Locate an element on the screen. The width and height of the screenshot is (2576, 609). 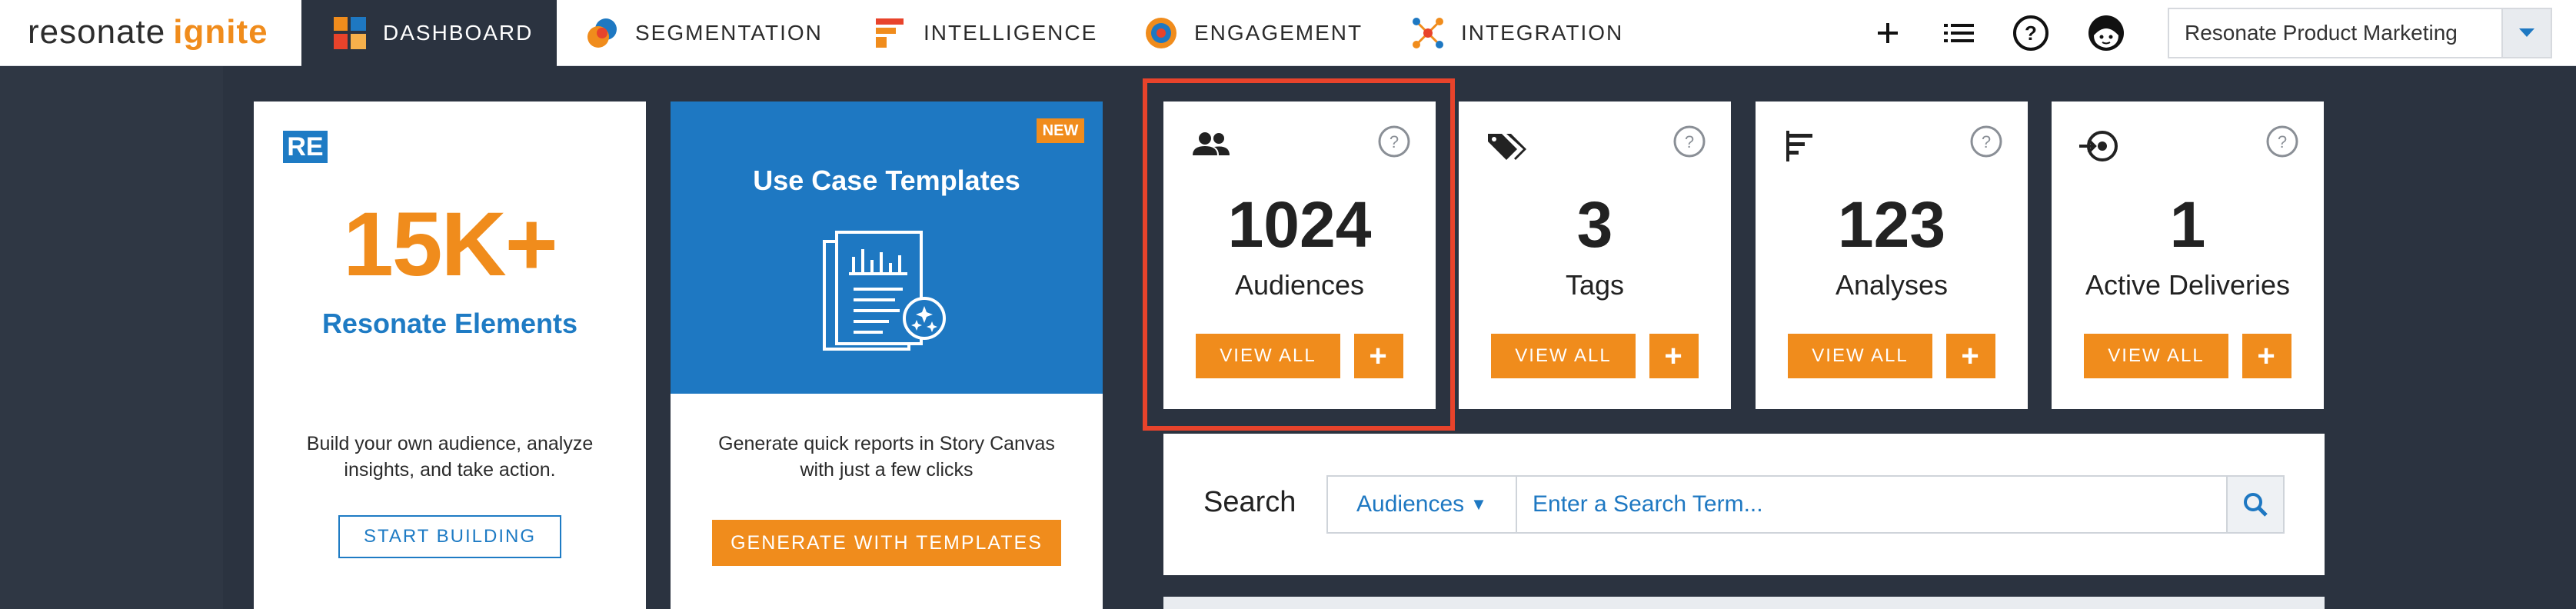
left-gutter is located at coordinates (111, 337).